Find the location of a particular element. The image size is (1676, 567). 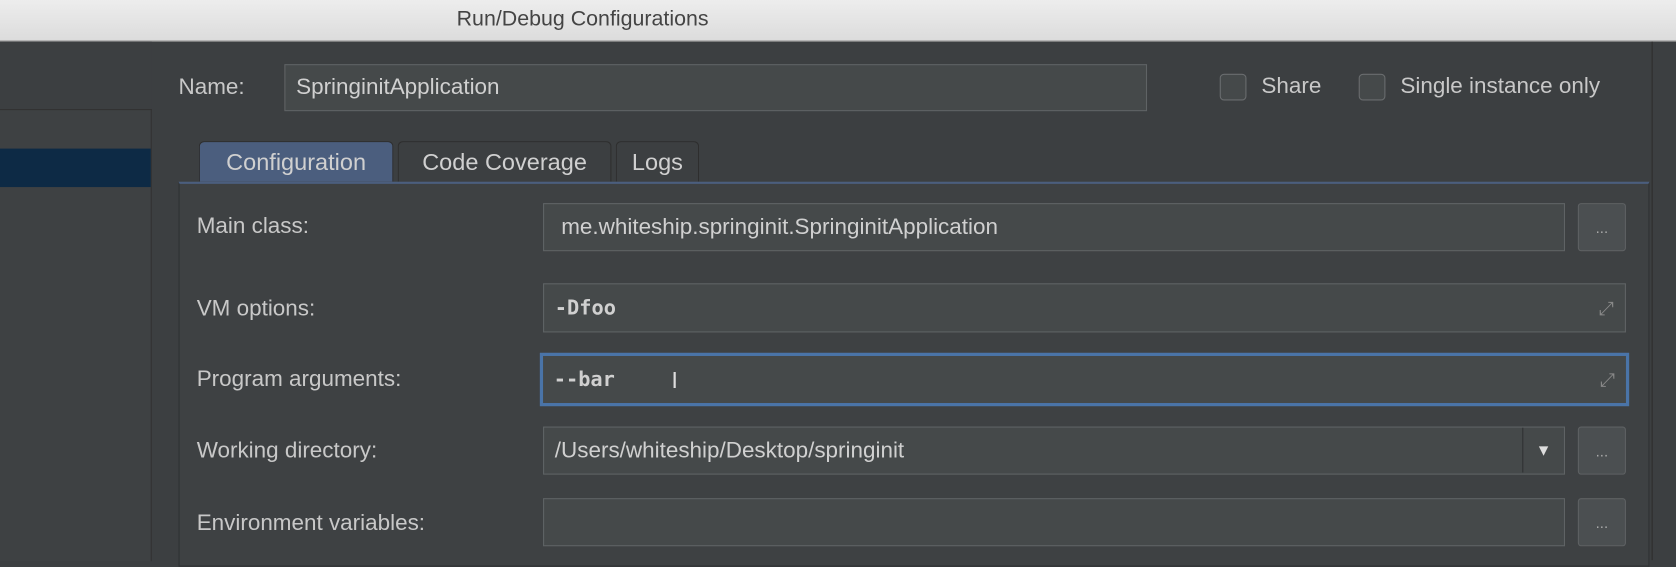

name-input: SpringinitApplication is located at coordinates (716, 88).